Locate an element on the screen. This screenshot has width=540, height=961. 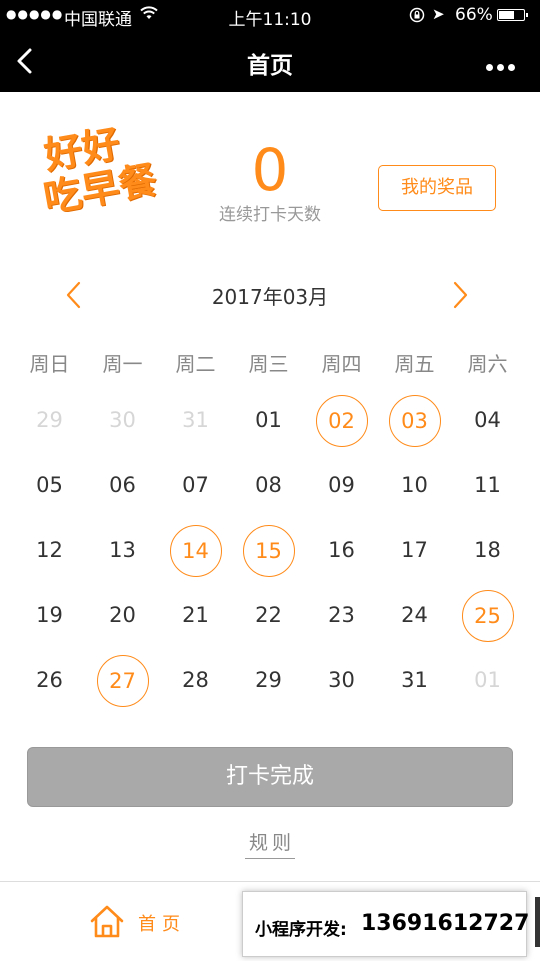
day-number: 22 is located at coordinates (268, 614).